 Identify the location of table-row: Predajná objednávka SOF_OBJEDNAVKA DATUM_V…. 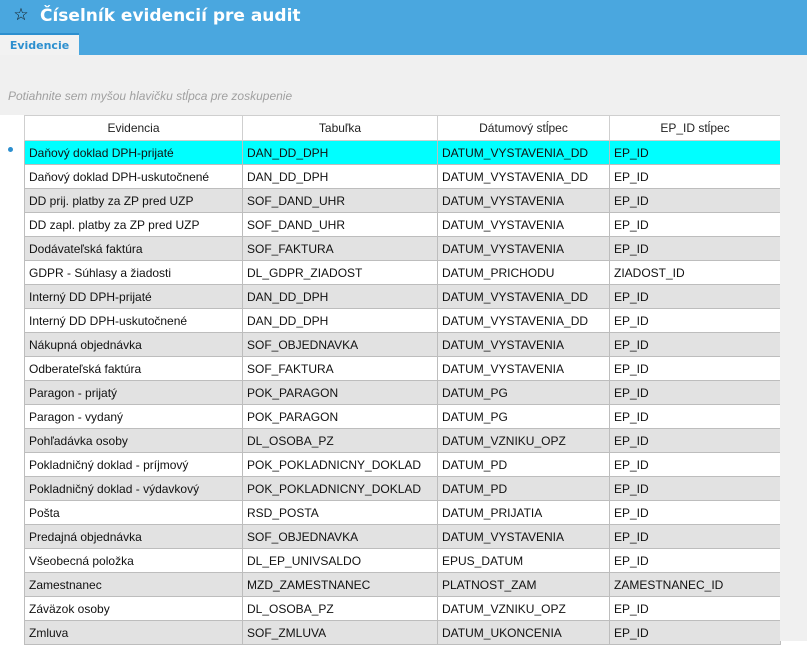
(402, 536).